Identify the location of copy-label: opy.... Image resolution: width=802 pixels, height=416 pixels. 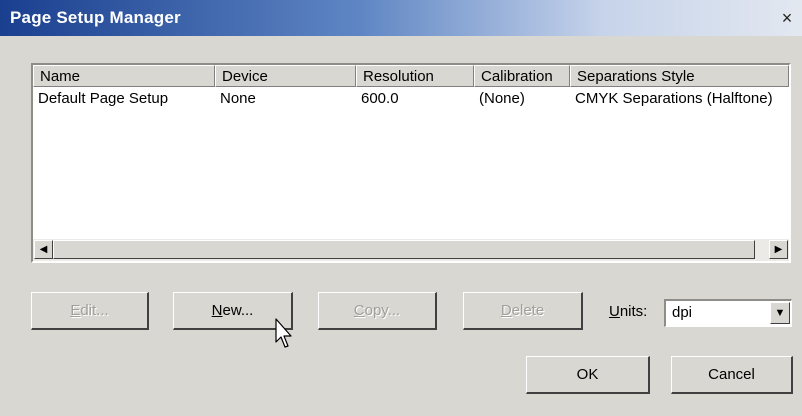
(382, 310).